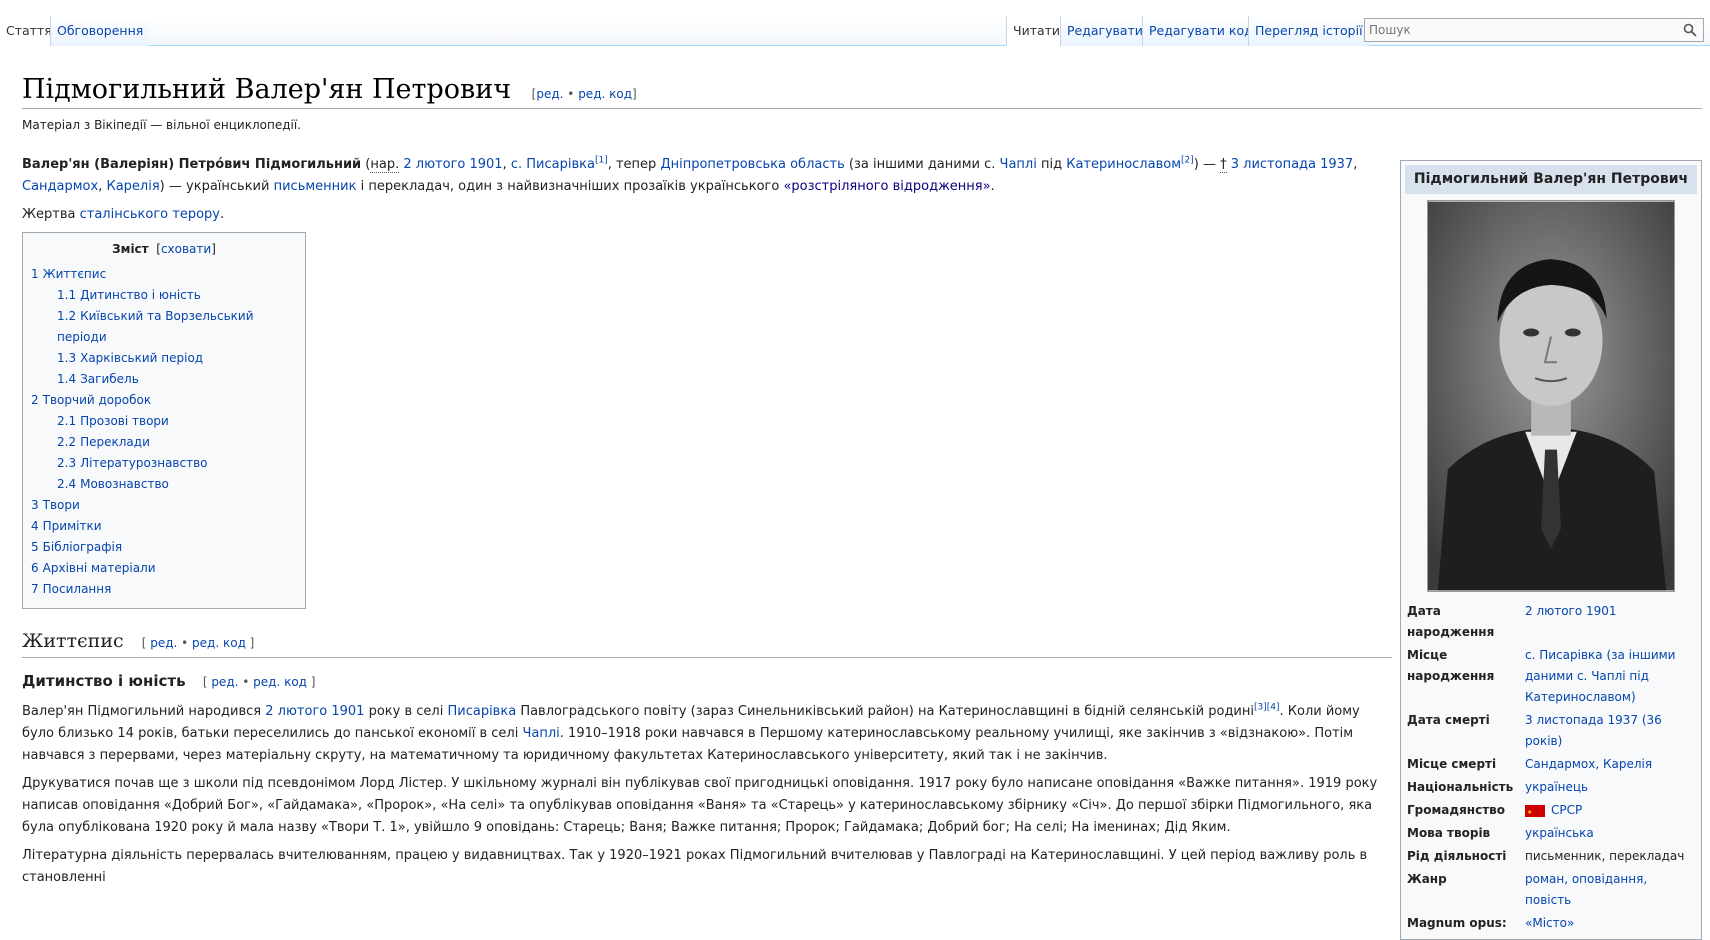  Describe the element at coordinates (1123, 164) in the screenshot. I see `katerynoslav-link: Катеринославом` at that location.